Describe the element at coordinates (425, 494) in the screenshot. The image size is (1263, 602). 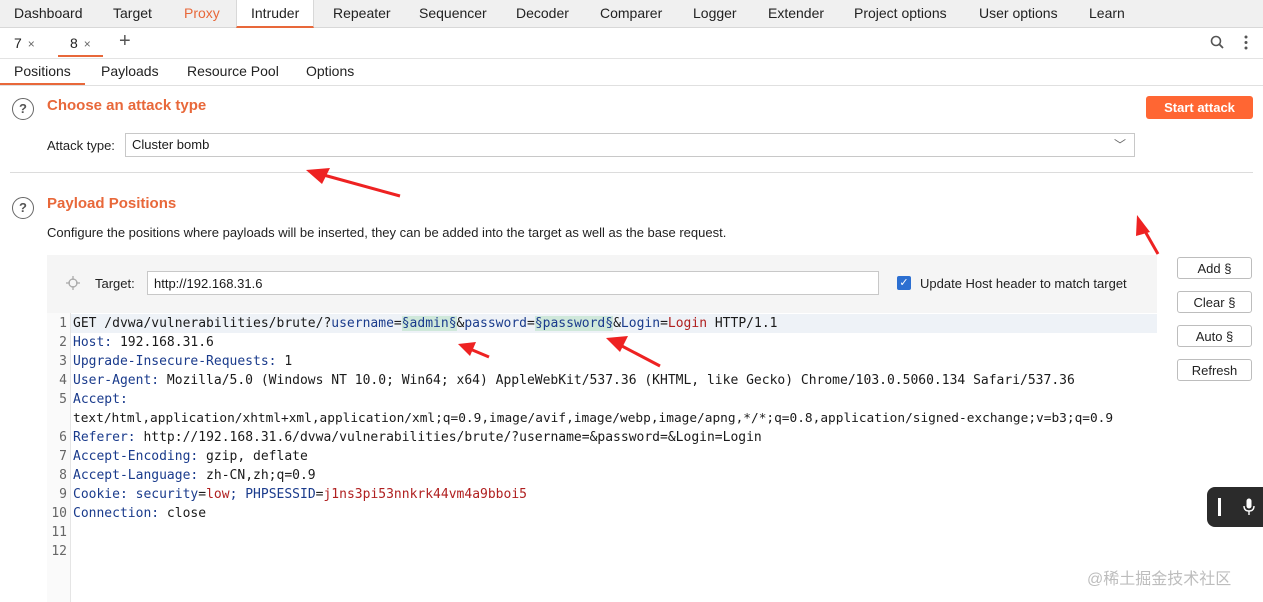
I see `cookie-value: j1ns3pi53nnkrk44vm4a9bboi5` at that location.